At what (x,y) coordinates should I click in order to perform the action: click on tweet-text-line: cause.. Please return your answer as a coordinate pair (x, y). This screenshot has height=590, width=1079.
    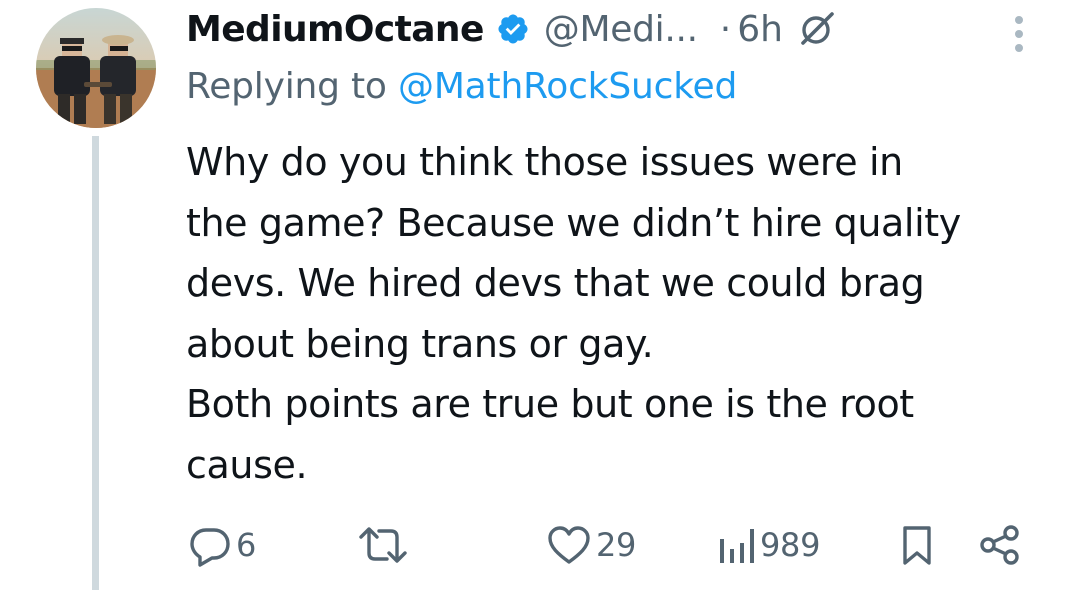
    Looking at the image, I should click on (247, 464).